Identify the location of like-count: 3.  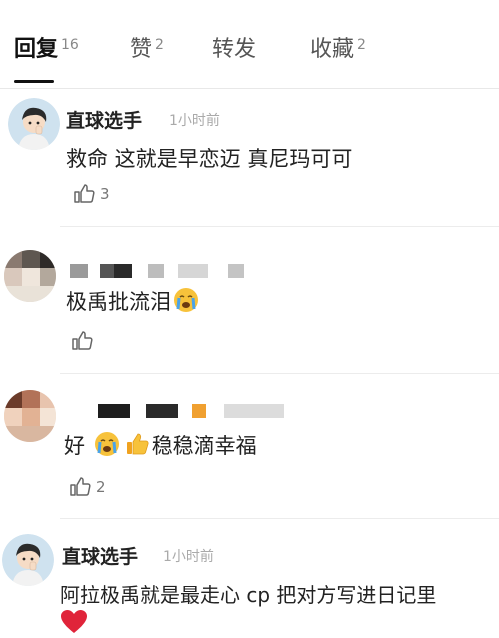
(105, 194).